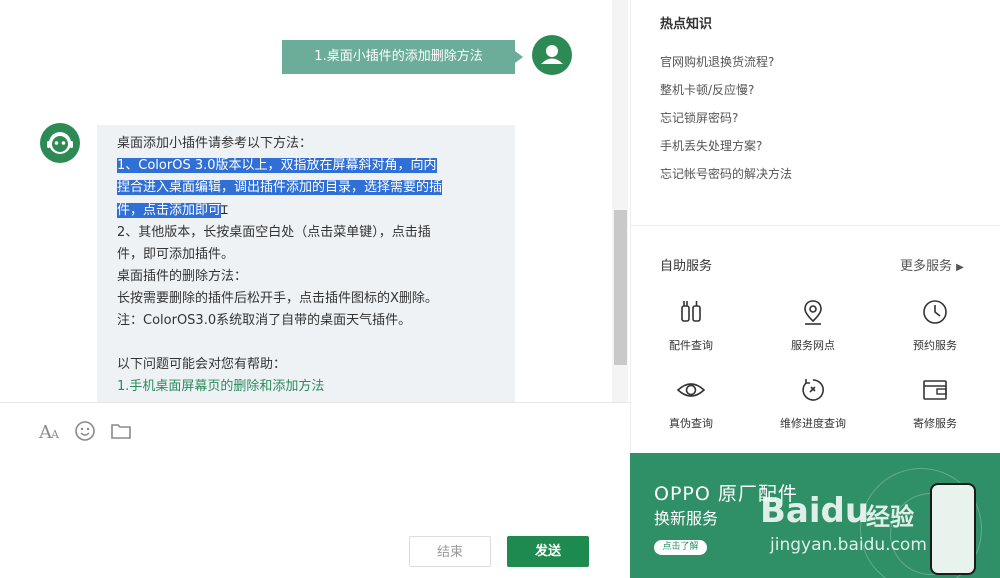  I want to click on bot-message-line: 2、其他版本，长按桌面空白处（点击菜单键），点击插, so click(274, 232).